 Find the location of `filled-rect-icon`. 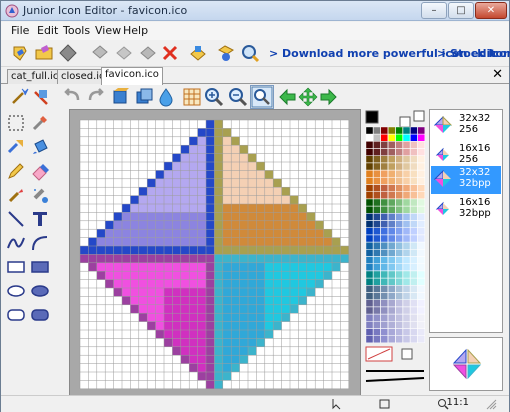

filled-rect-icon is located at coordinates (40, 267).